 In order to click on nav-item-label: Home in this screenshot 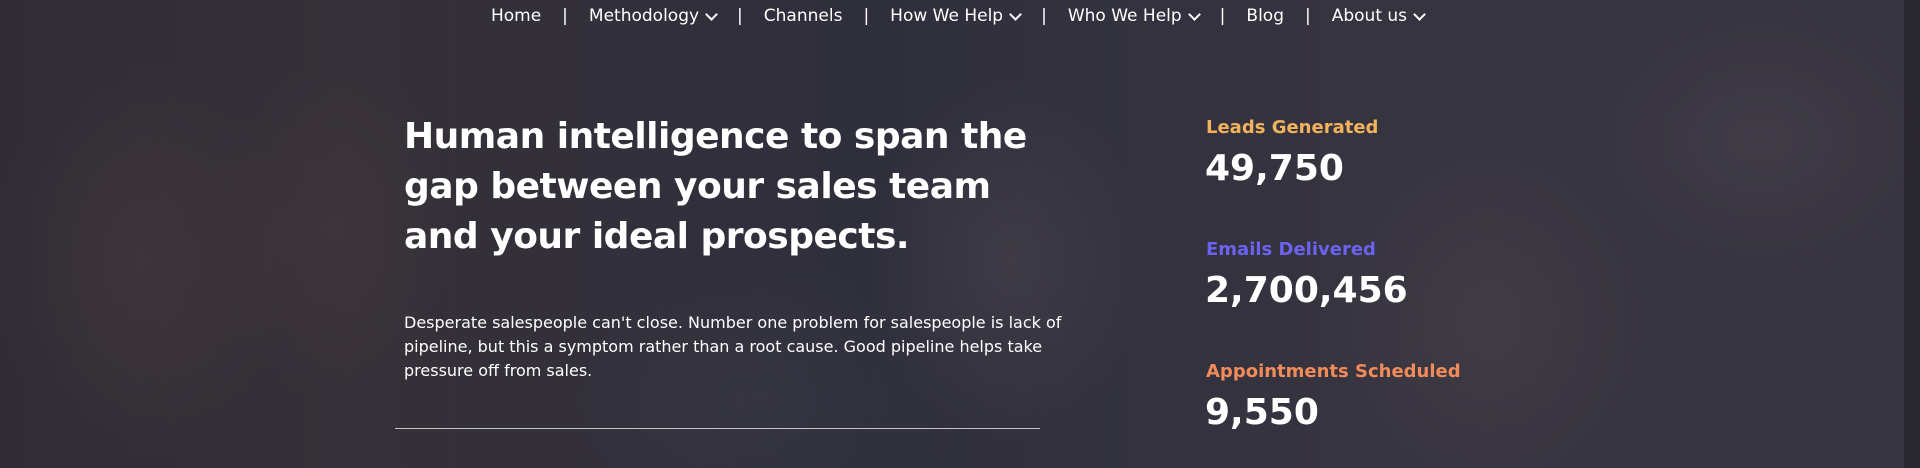, I will do `click(516, 16)`.